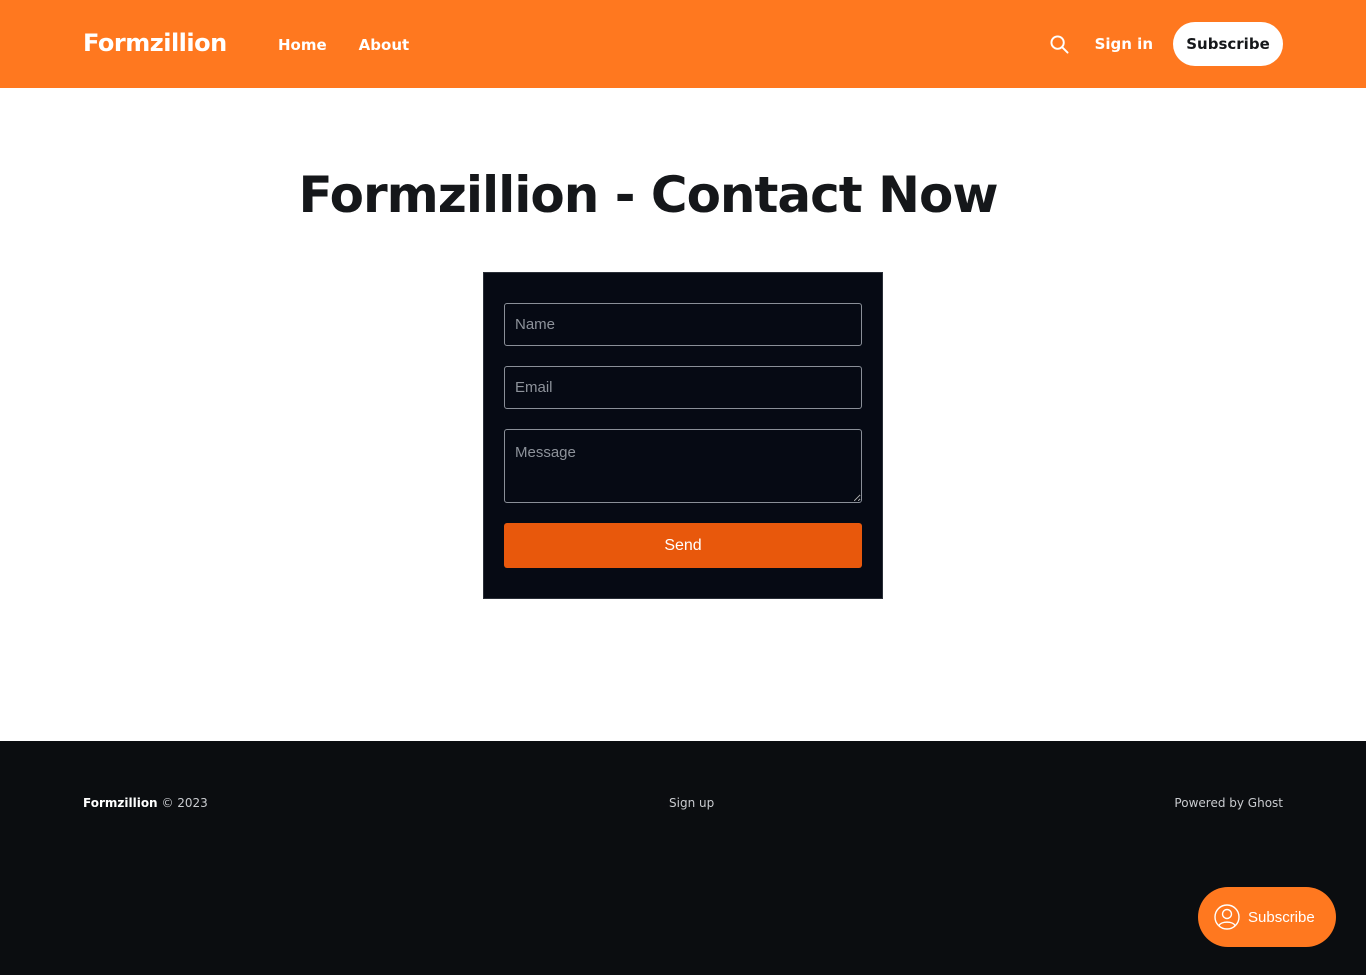  Describe the element at coordinates (1124, 44) in the screenshot. I see `sign-in-link: Sign in` at that location.